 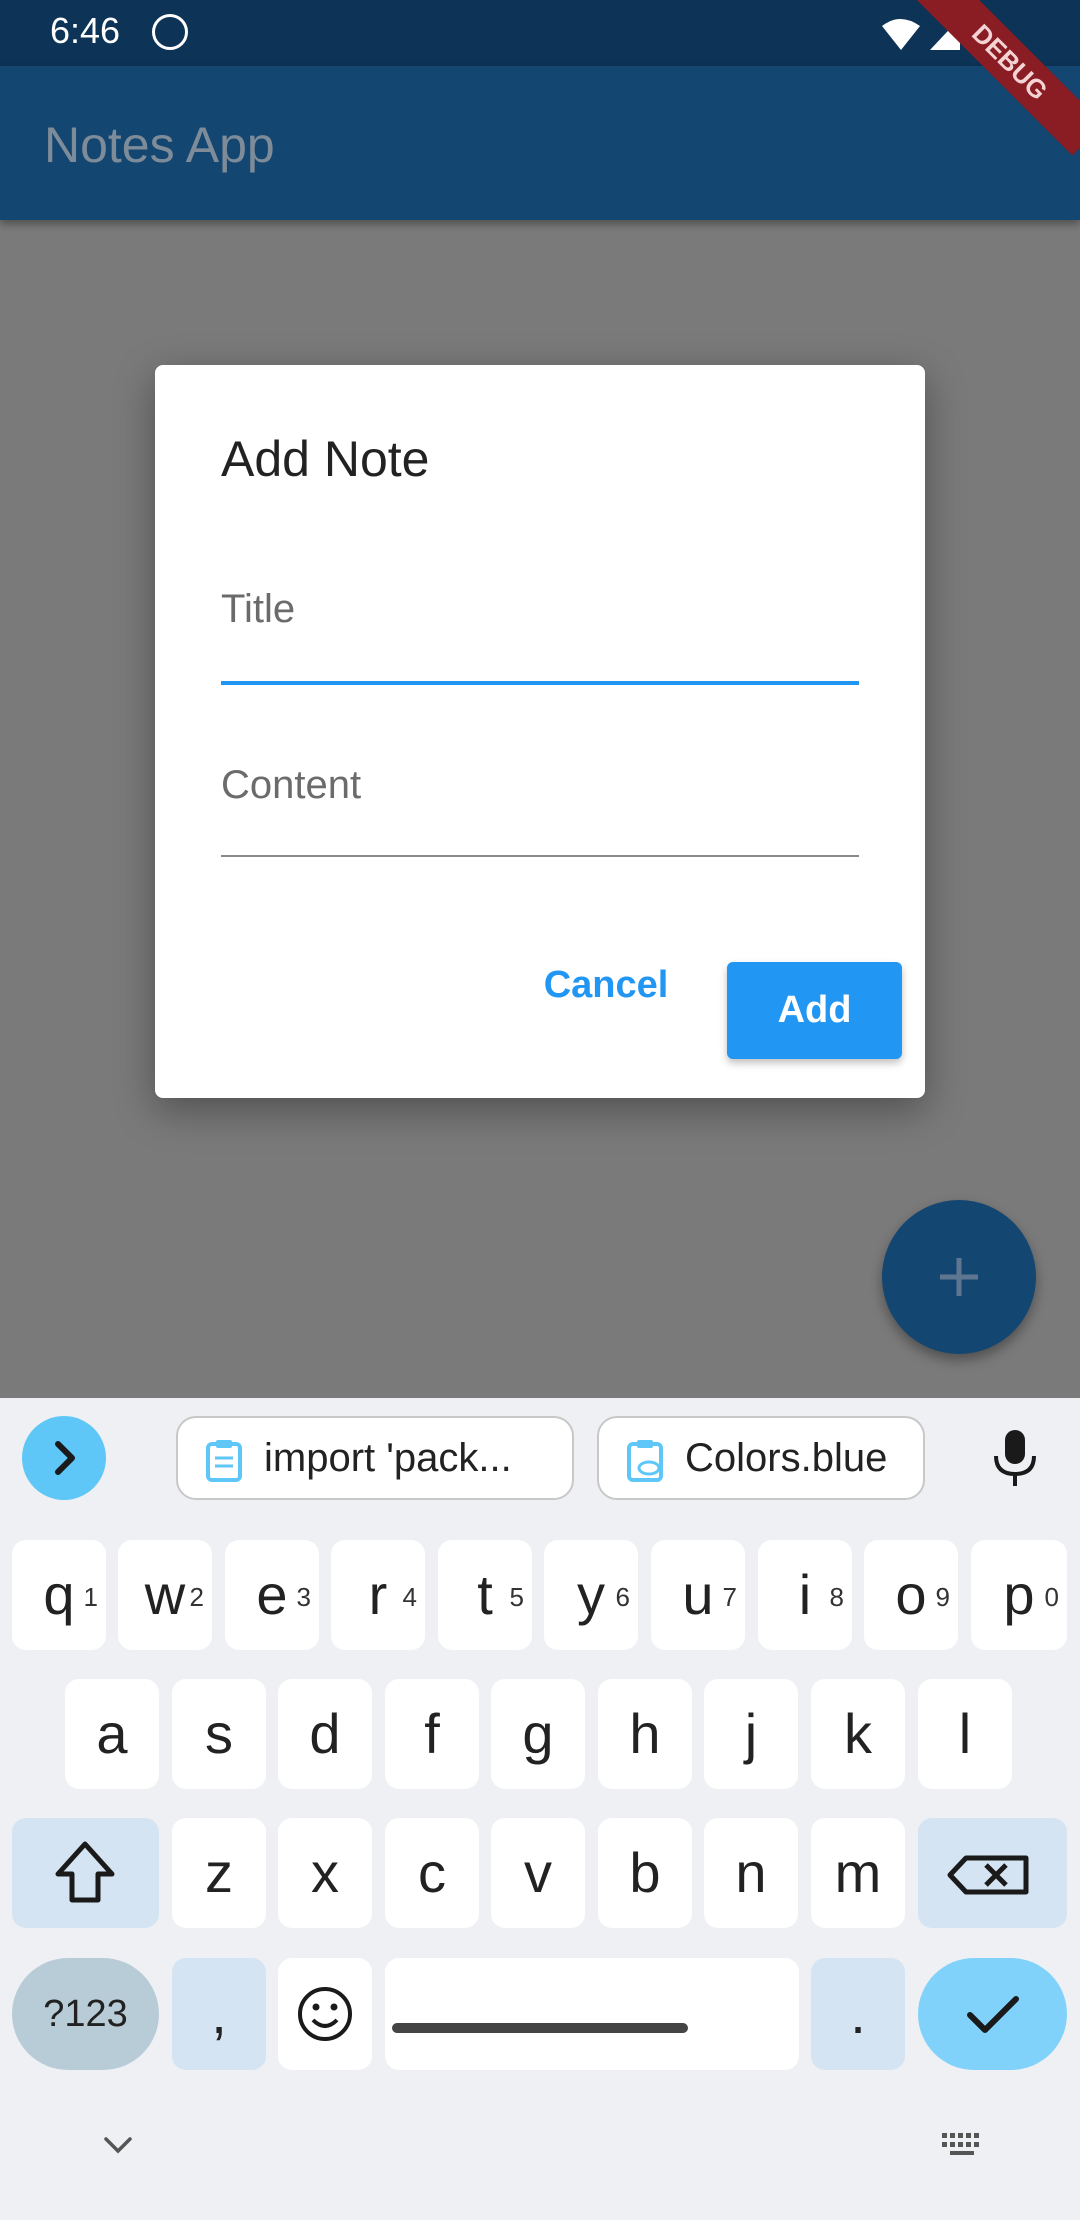 What do you see at coordinates (118, 2145) in the screenshot?
I see `hide-keyboard-icon` at bounding box center [118, 2145].